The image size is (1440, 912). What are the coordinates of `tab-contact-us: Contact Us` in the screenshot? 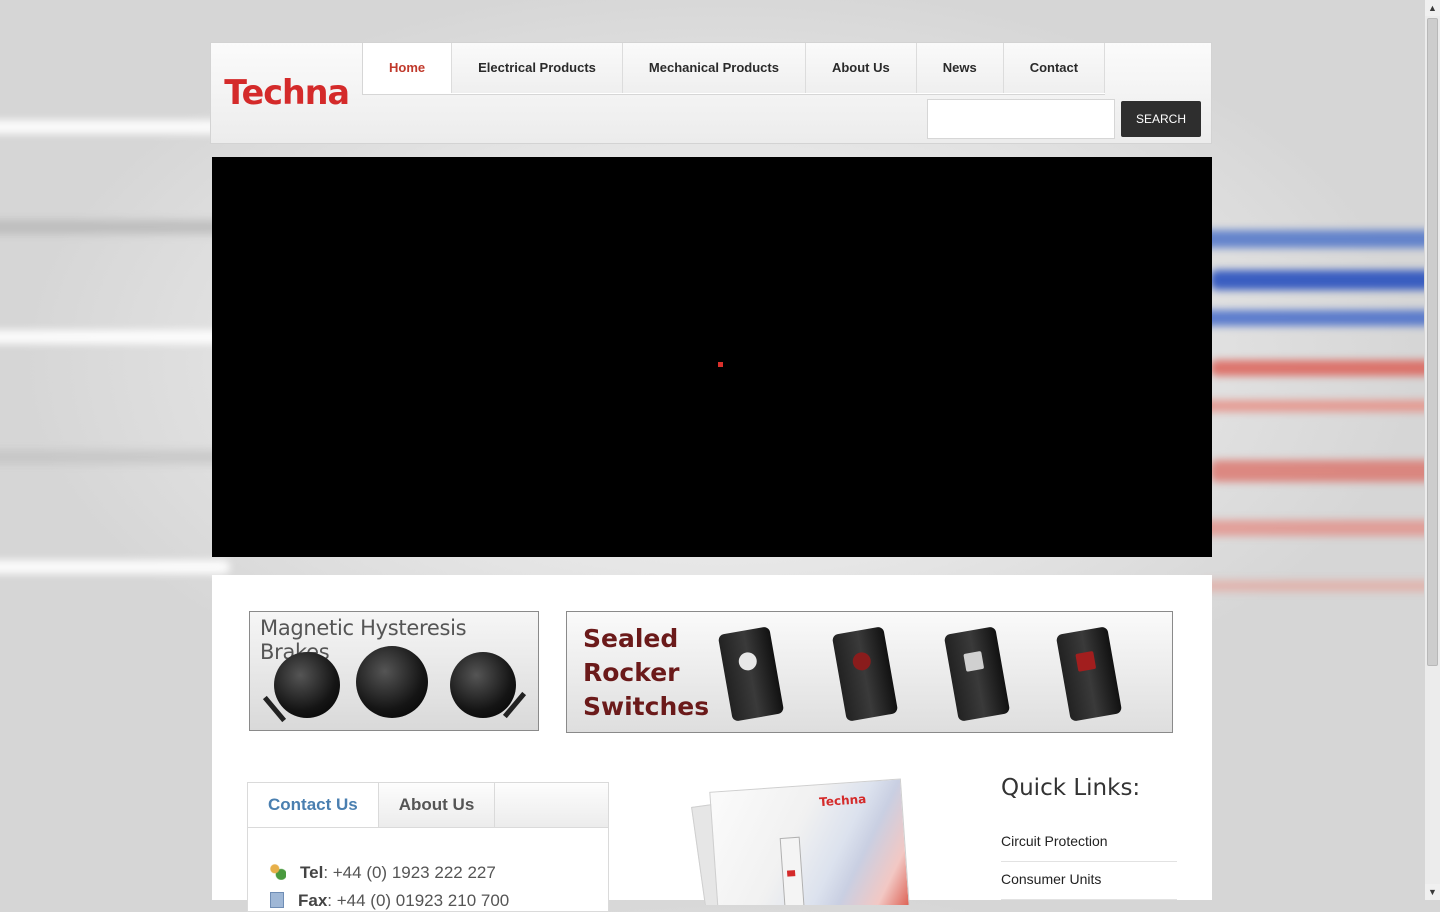 It's located at (313, 805).